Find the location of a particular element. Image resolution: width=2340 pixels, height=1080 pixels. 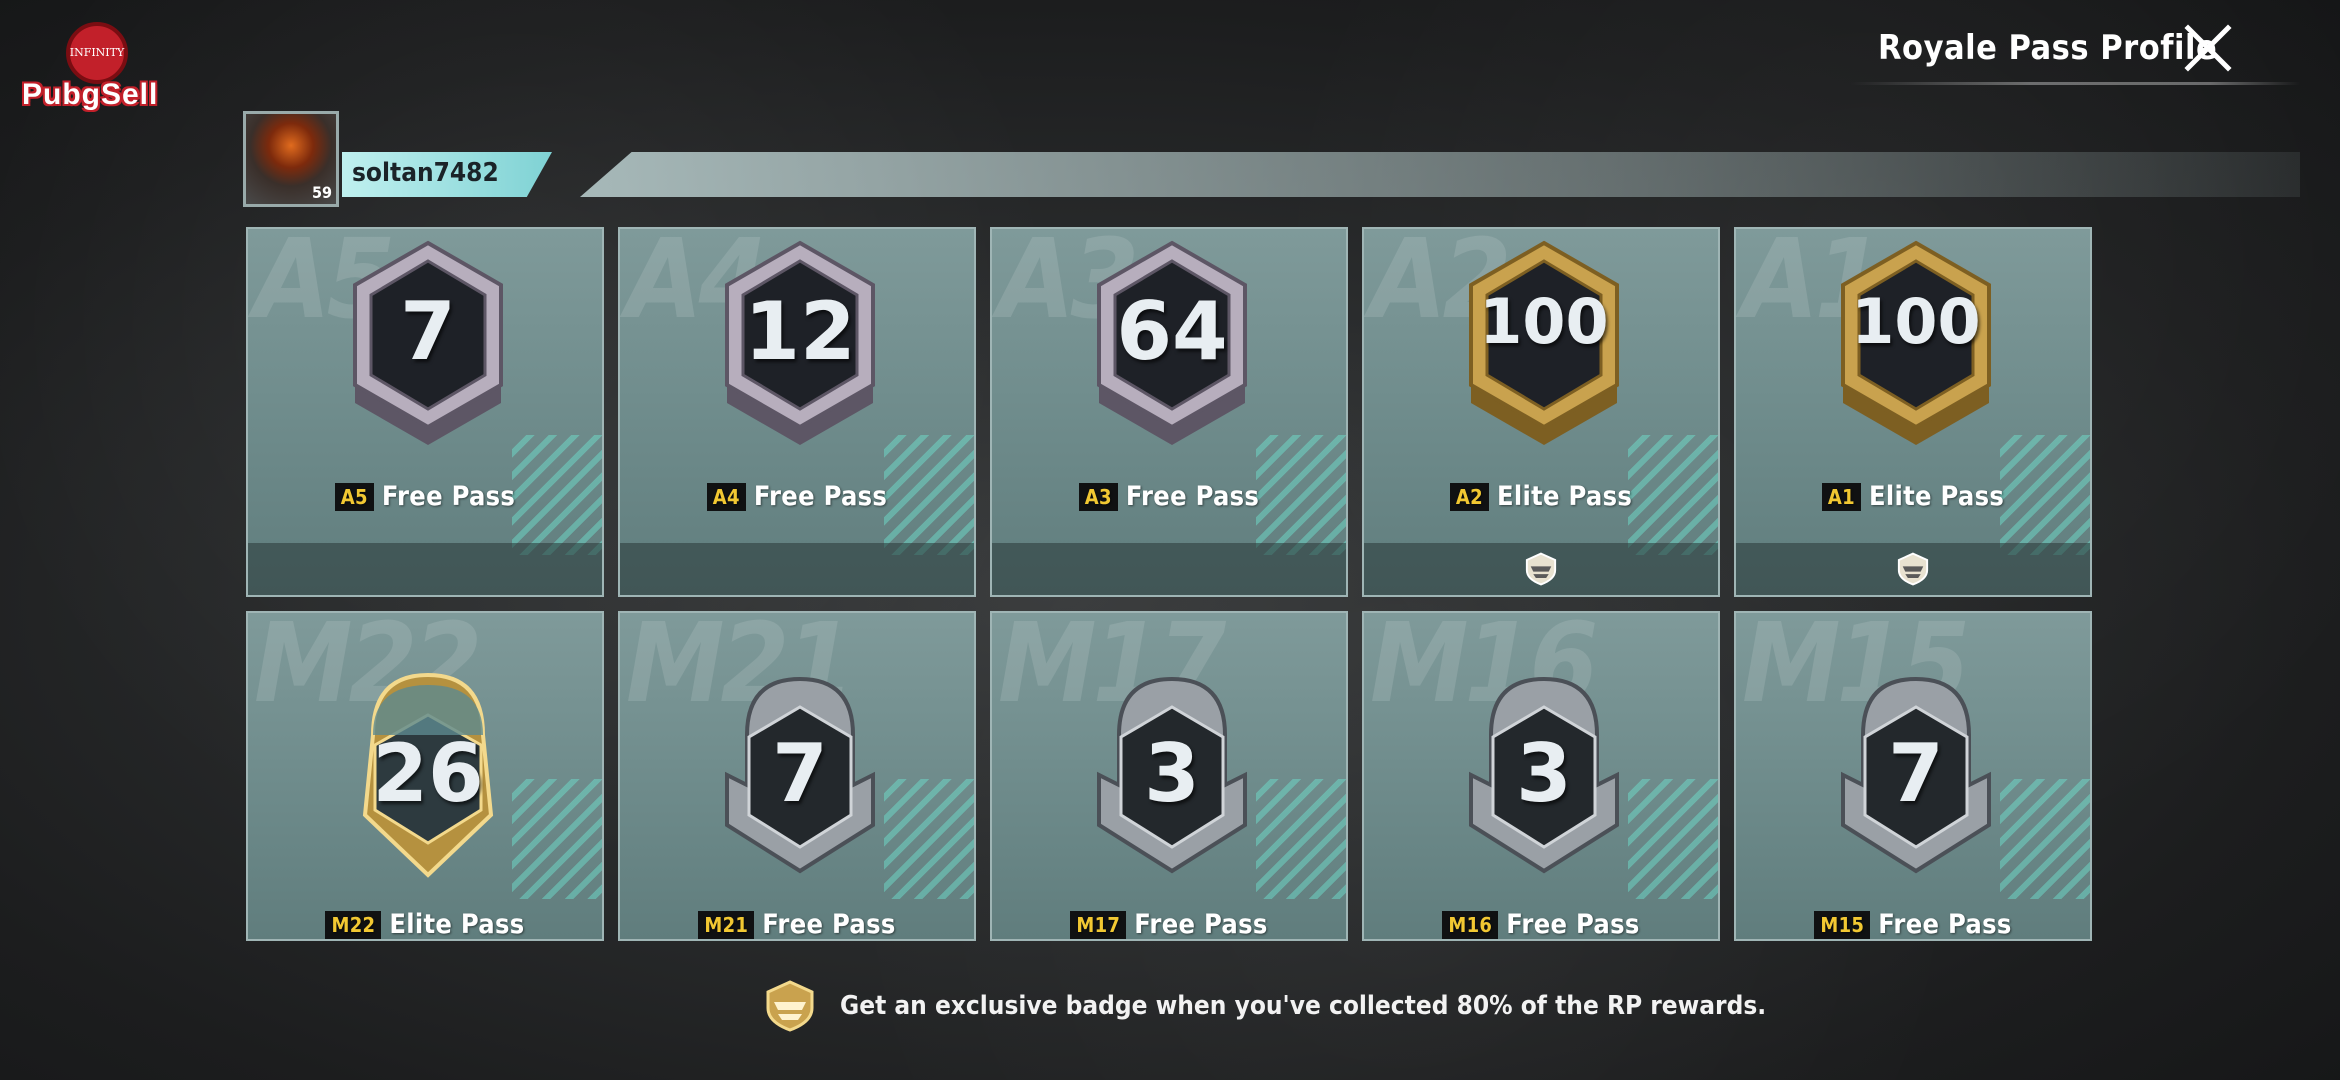

season-tag: A5 is located at coordinates (354, 496).